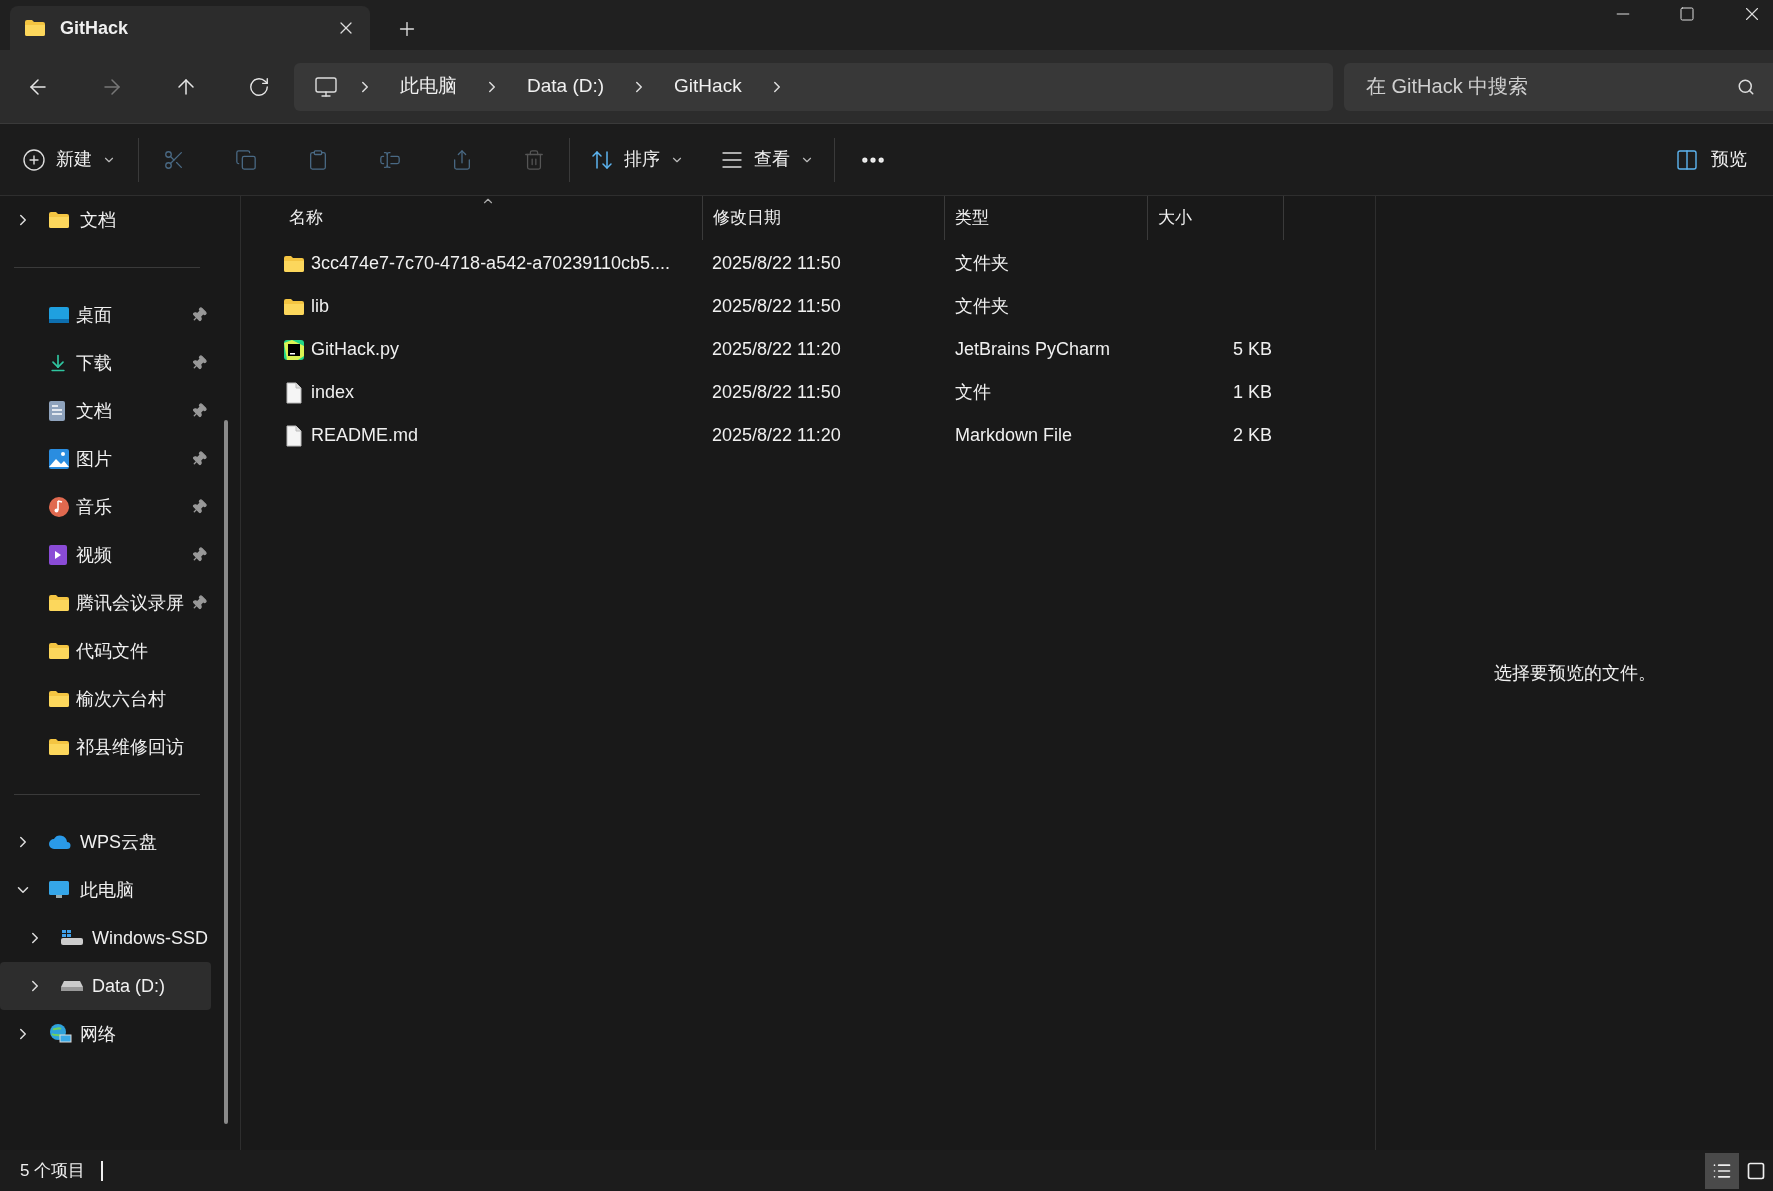  Describe the element at coordinates (294, 349) in the screenshot. I see `app-icon` at that location.